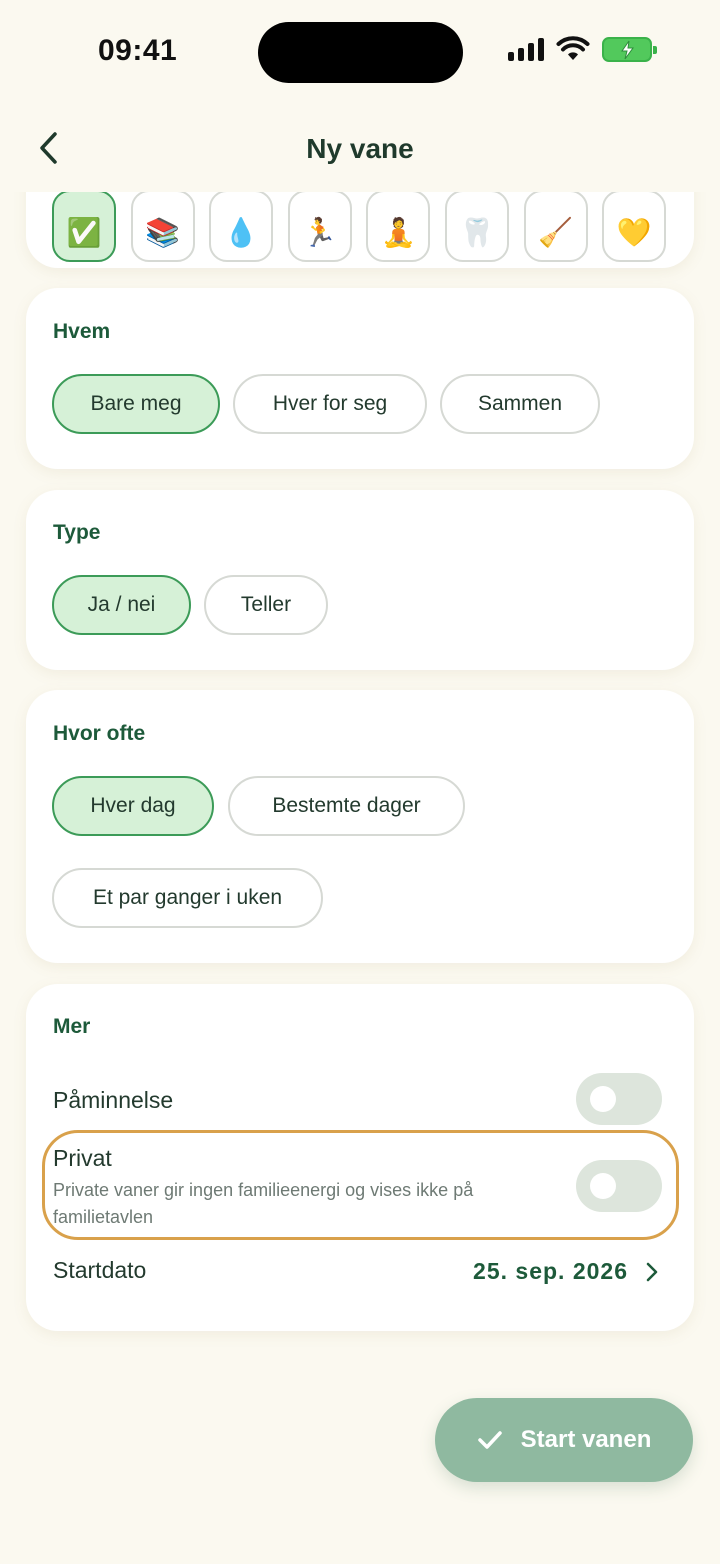  Describe the element at coordinates (360, 1271) in the screenshot. I see `start-date-row: Startdato 25. sep. 2026` at that location.